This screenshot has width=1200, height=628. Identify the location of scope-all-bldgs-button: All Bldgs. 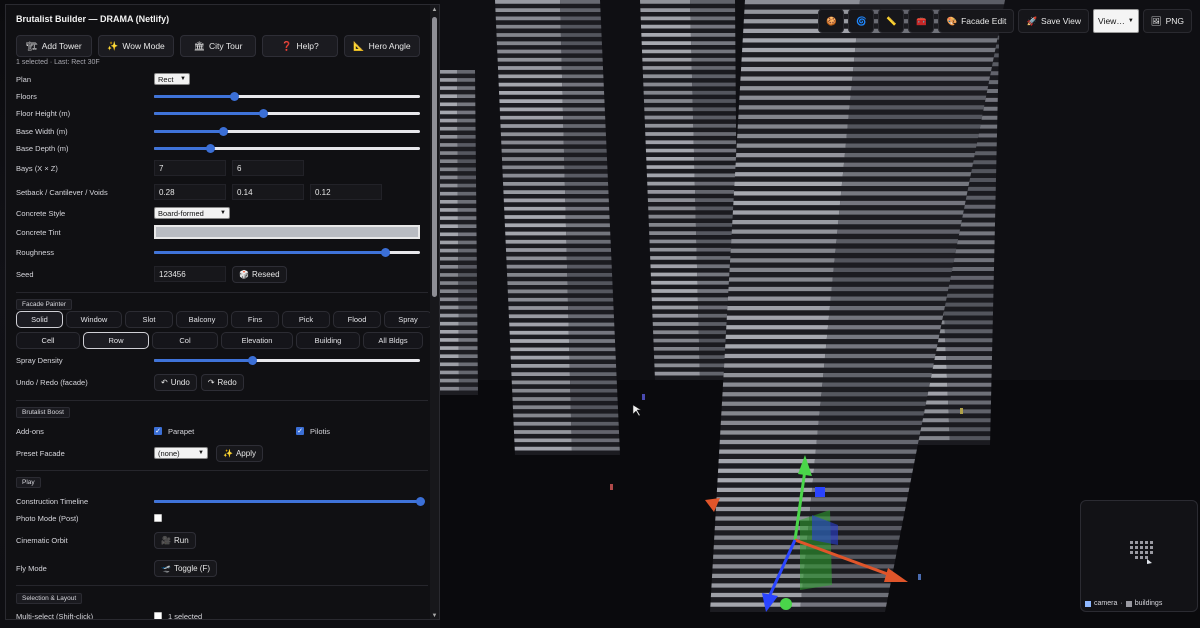
(393, 340).